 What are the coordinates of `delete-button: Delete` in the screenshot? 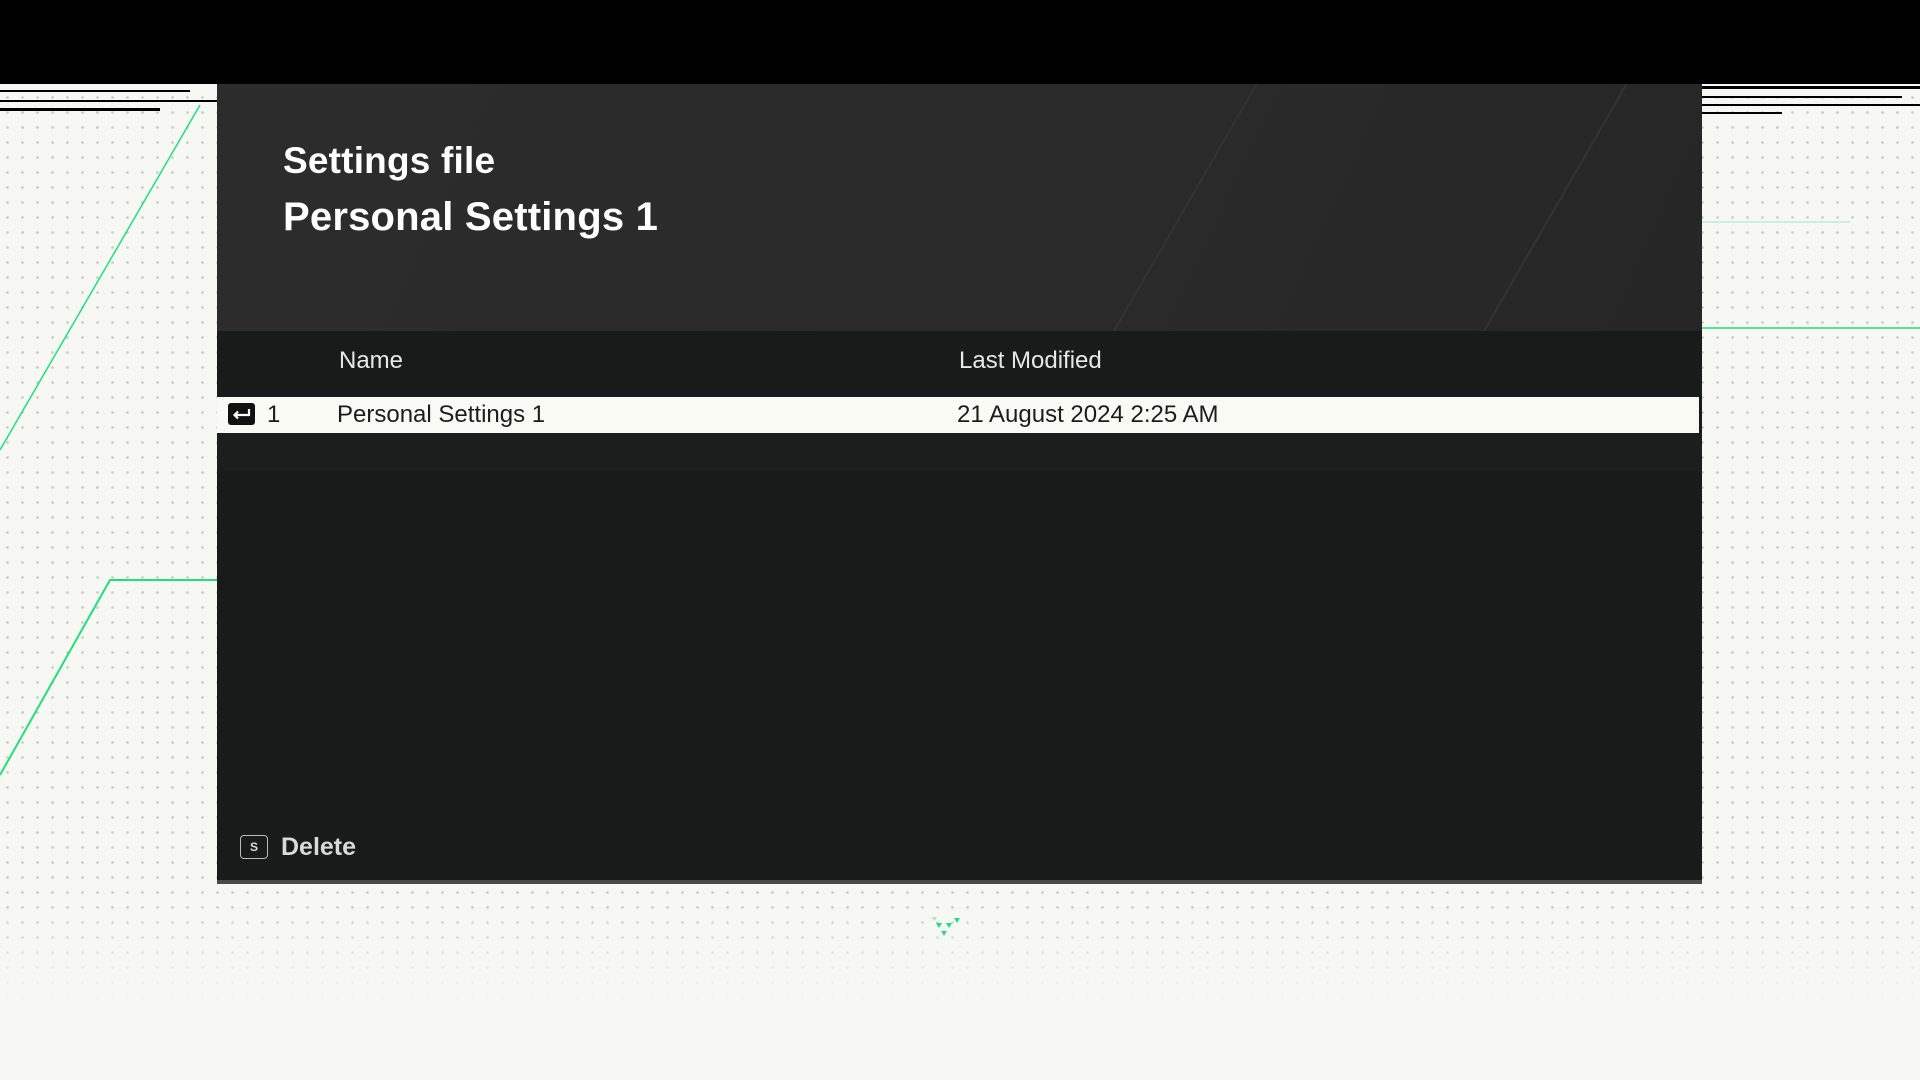 It's located at (318, 847).